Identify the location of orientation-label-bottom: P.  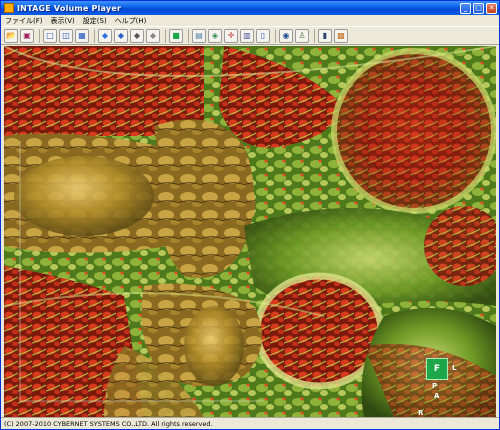
(435, 386).